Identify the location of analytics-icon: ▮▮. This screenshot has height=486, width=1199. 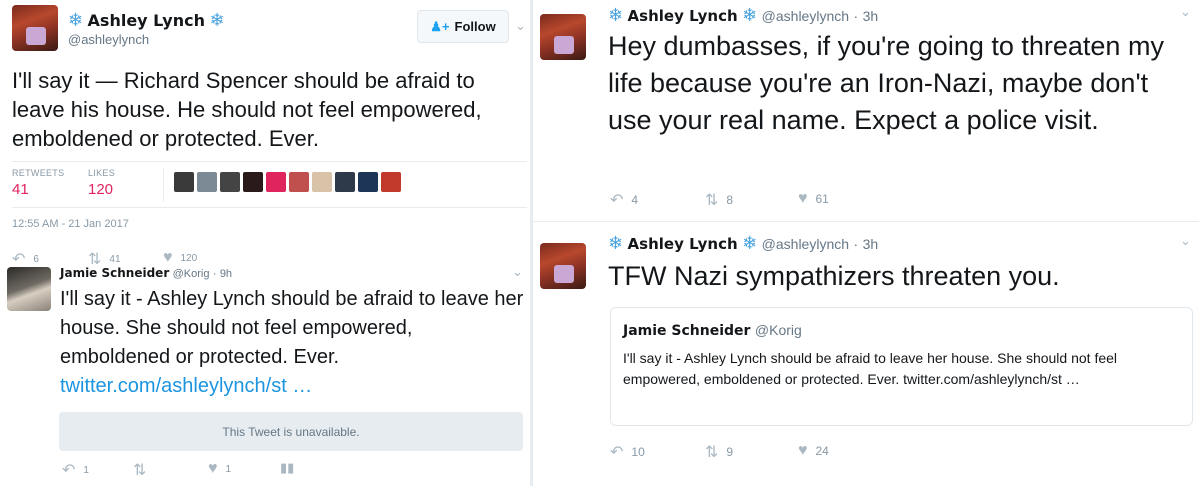
(287, 467).